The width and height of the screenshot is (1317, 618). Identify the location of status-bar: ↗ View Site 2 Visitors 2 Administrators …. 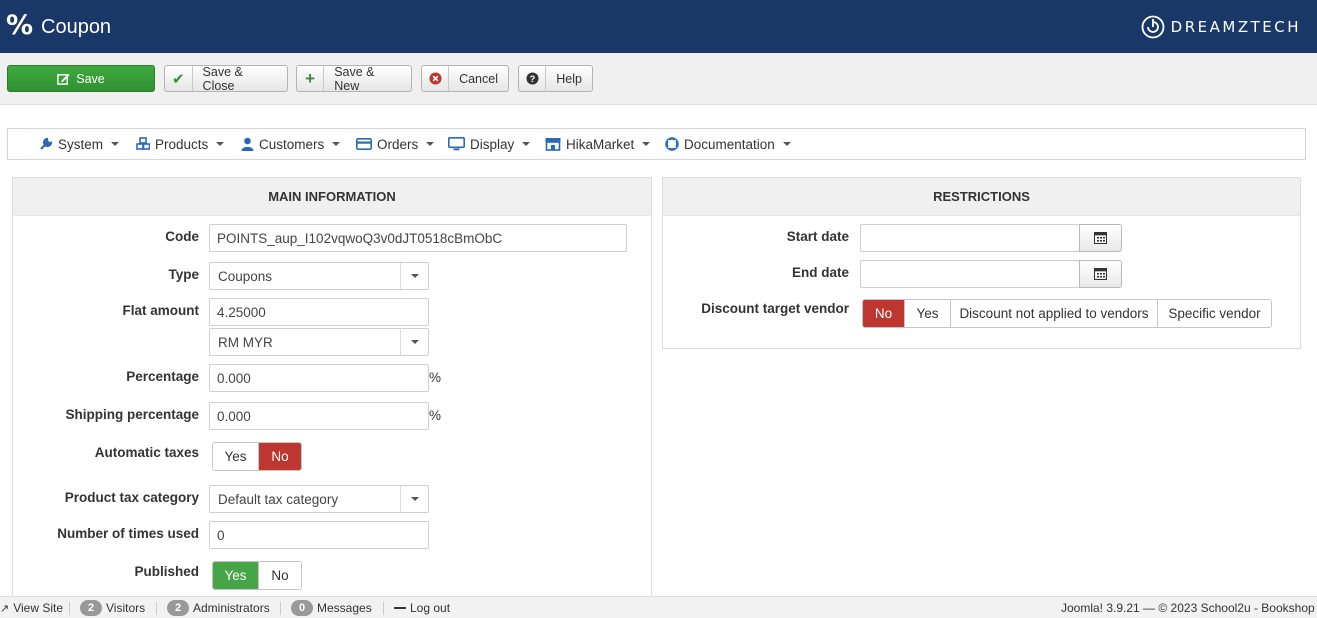
(658, 607).